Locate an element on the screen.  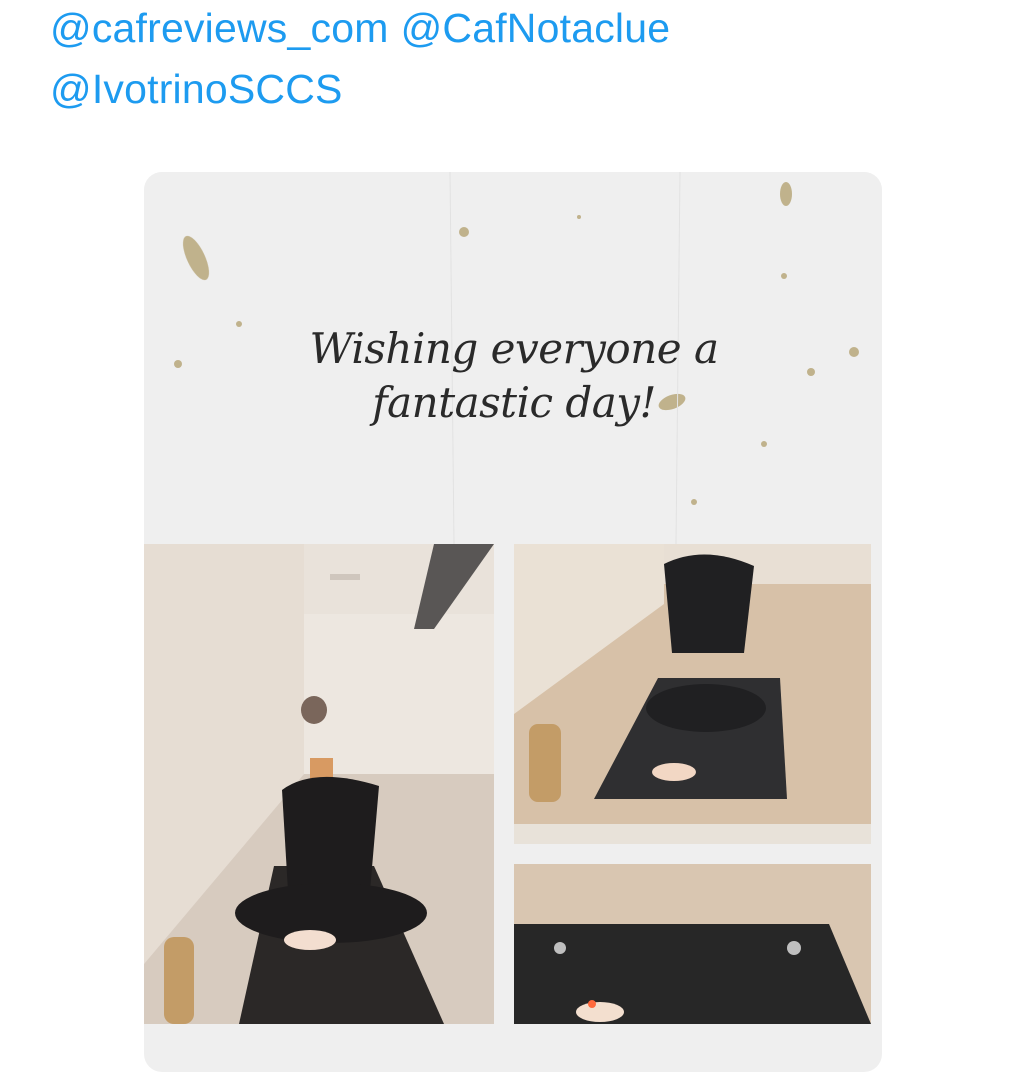
mention-row-1: @cafreviews_com @CafNotaclue is located at coordinates (366, 29).